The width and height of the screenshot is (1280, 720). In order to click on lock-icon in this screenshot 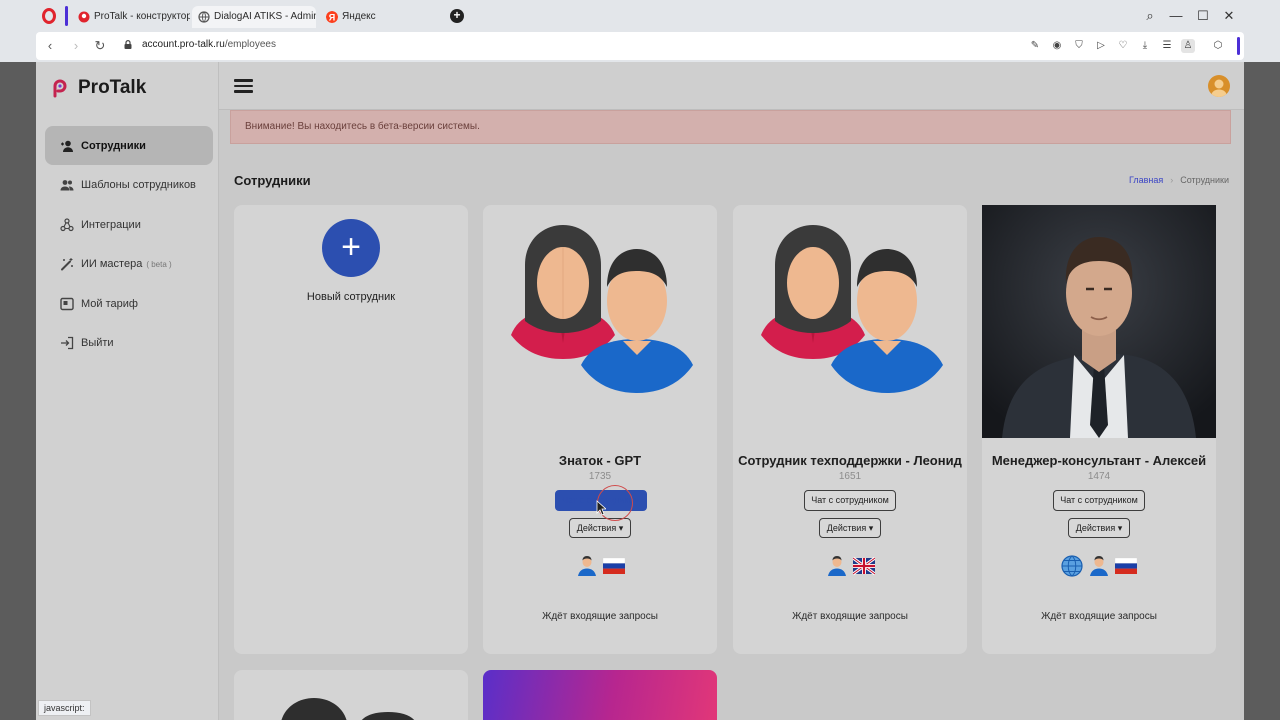, I will do `click(128, 44)`.